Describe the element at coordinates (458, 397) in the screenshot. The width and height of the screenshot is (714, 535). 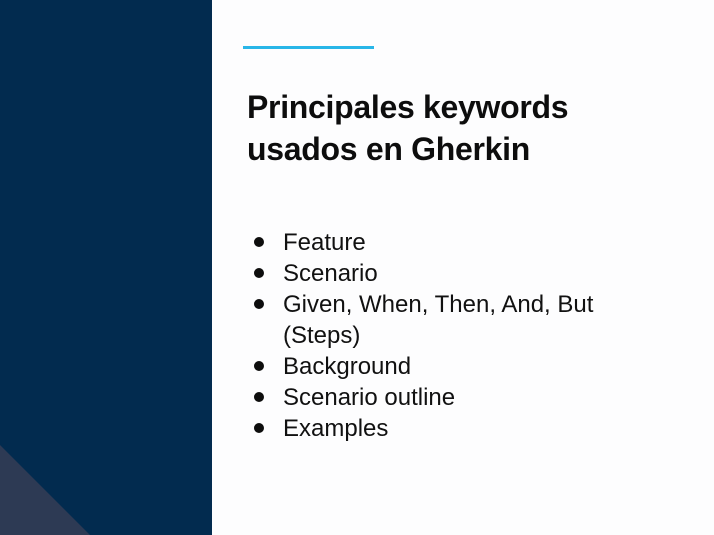
I see `list-item: Scenario outline` at that location.